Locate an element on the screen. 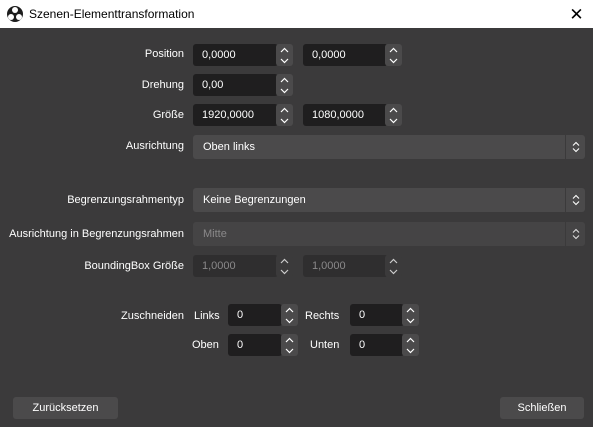 Image resolution: width=593 pixels, height=427 pixels. close-icon: ✕ is located at coordinates (576, 14).